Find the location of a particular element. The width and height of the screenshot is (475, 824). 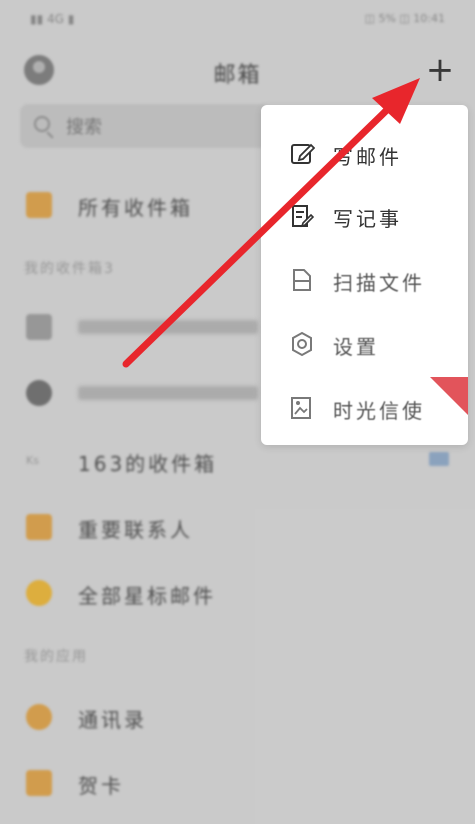

photo-letter-icon is located at coordinates (301, 408).